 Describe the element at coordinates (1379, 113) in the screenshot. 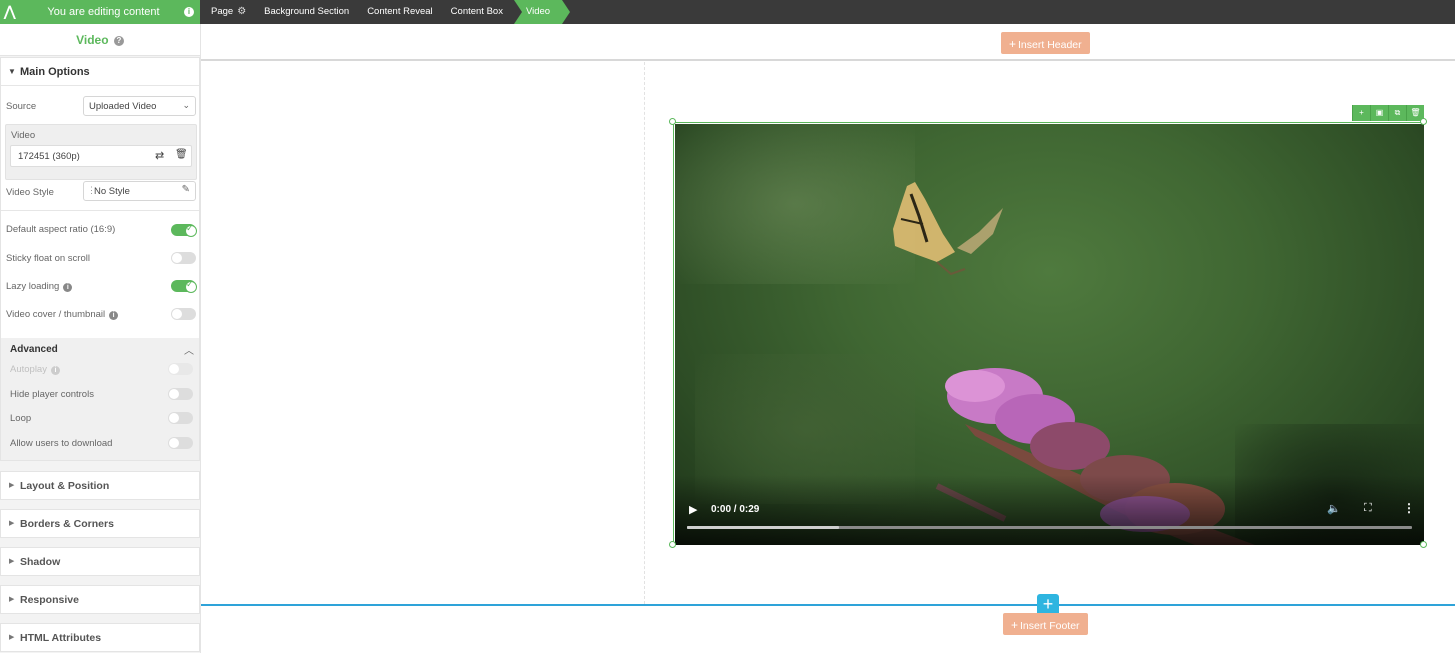

I see `save-icon: ▣` at that location.